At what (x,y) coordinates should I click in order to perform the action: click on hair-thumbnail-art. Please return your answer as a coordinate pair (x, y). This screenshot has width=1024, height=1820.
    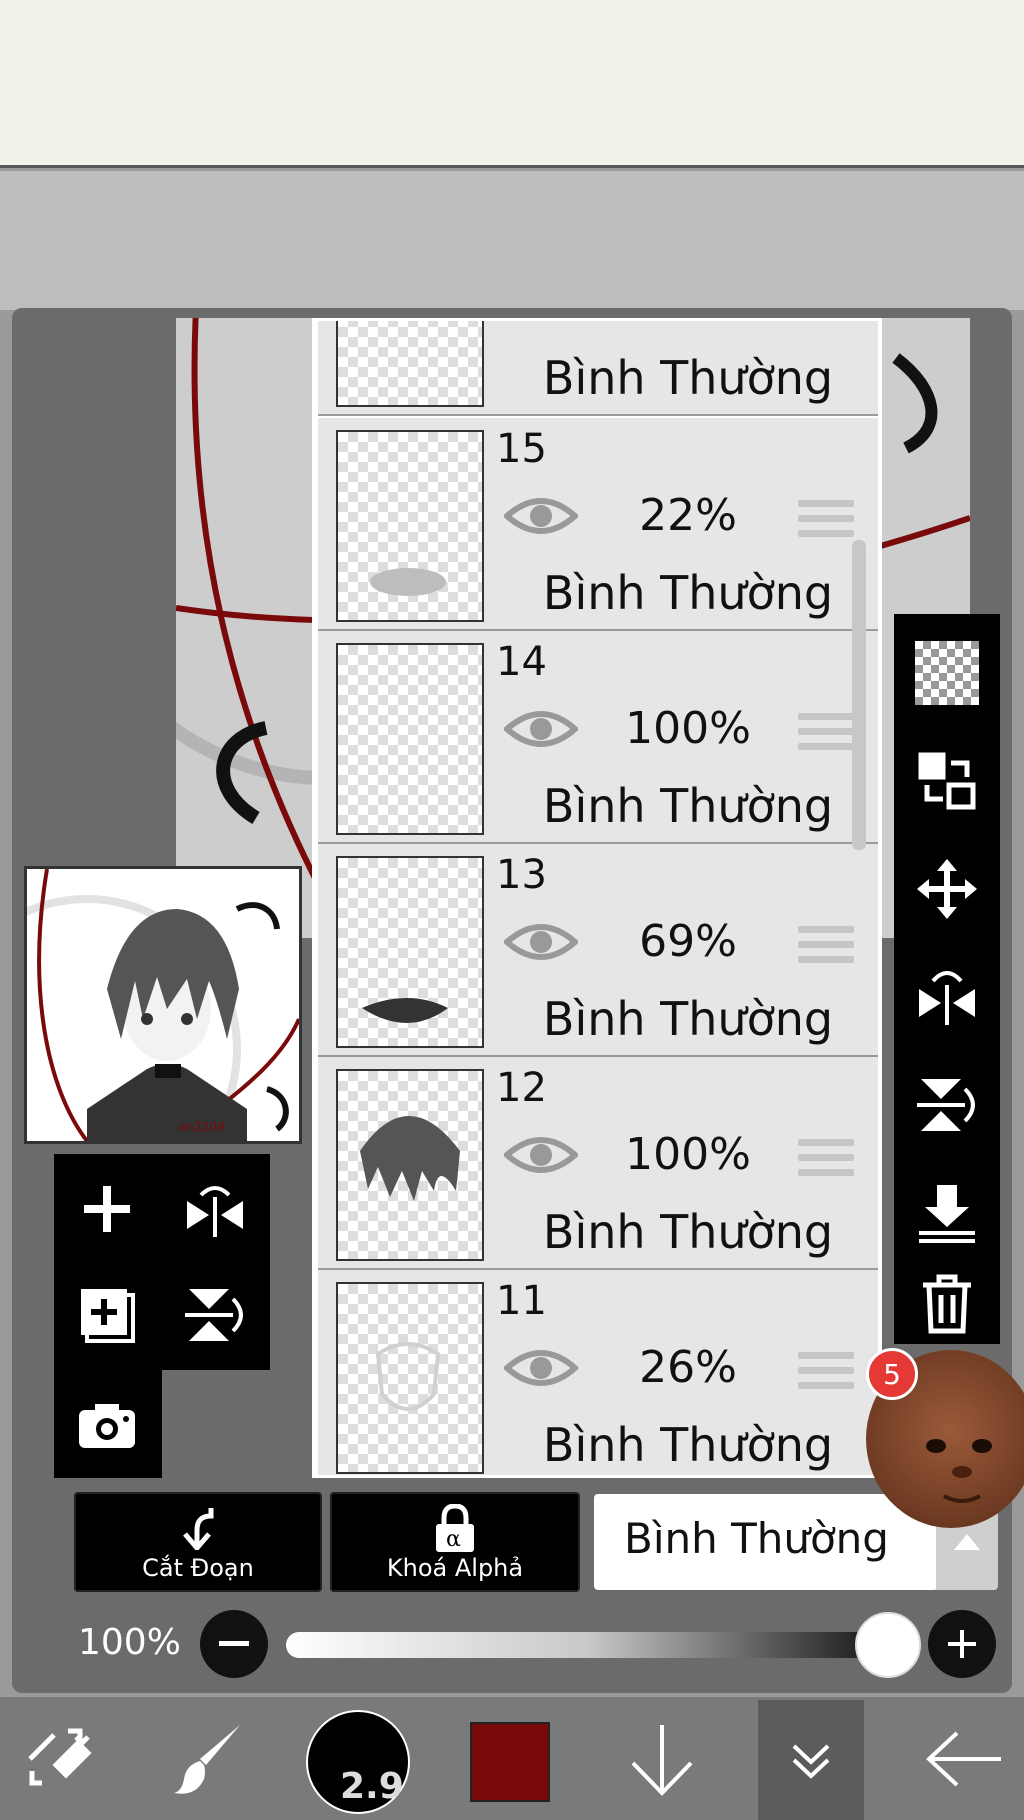
    Looking at the image, I should click on (410, 1158).